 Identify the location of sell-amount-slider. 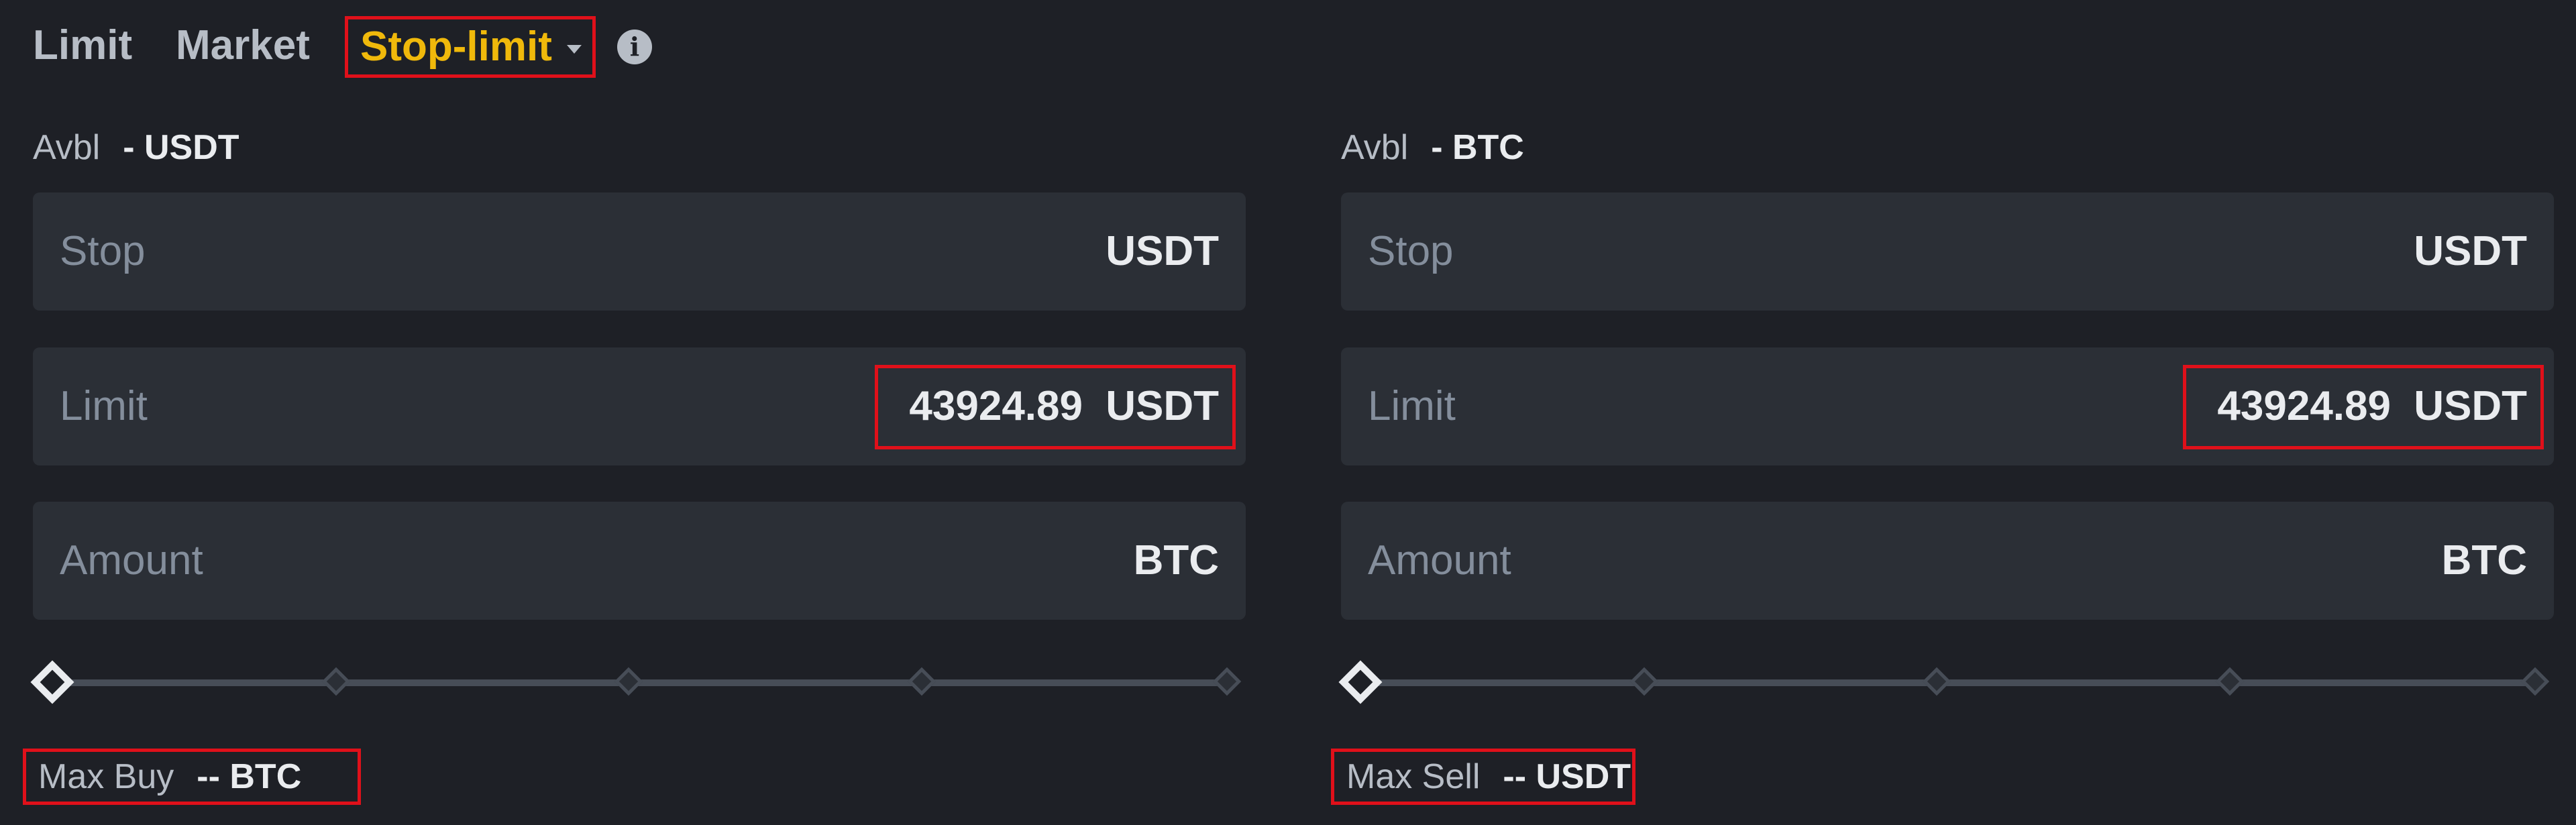
(1946, 682).